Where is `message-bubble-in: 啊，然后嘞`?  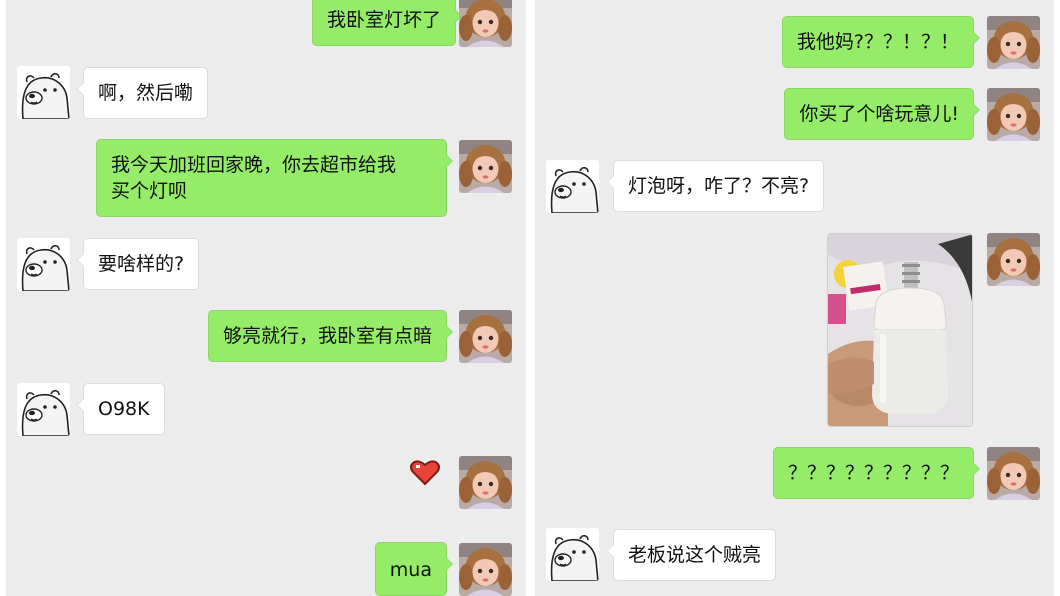 message-bubble-in: 啊，然后嘞 is located at coordinates (142, 93).